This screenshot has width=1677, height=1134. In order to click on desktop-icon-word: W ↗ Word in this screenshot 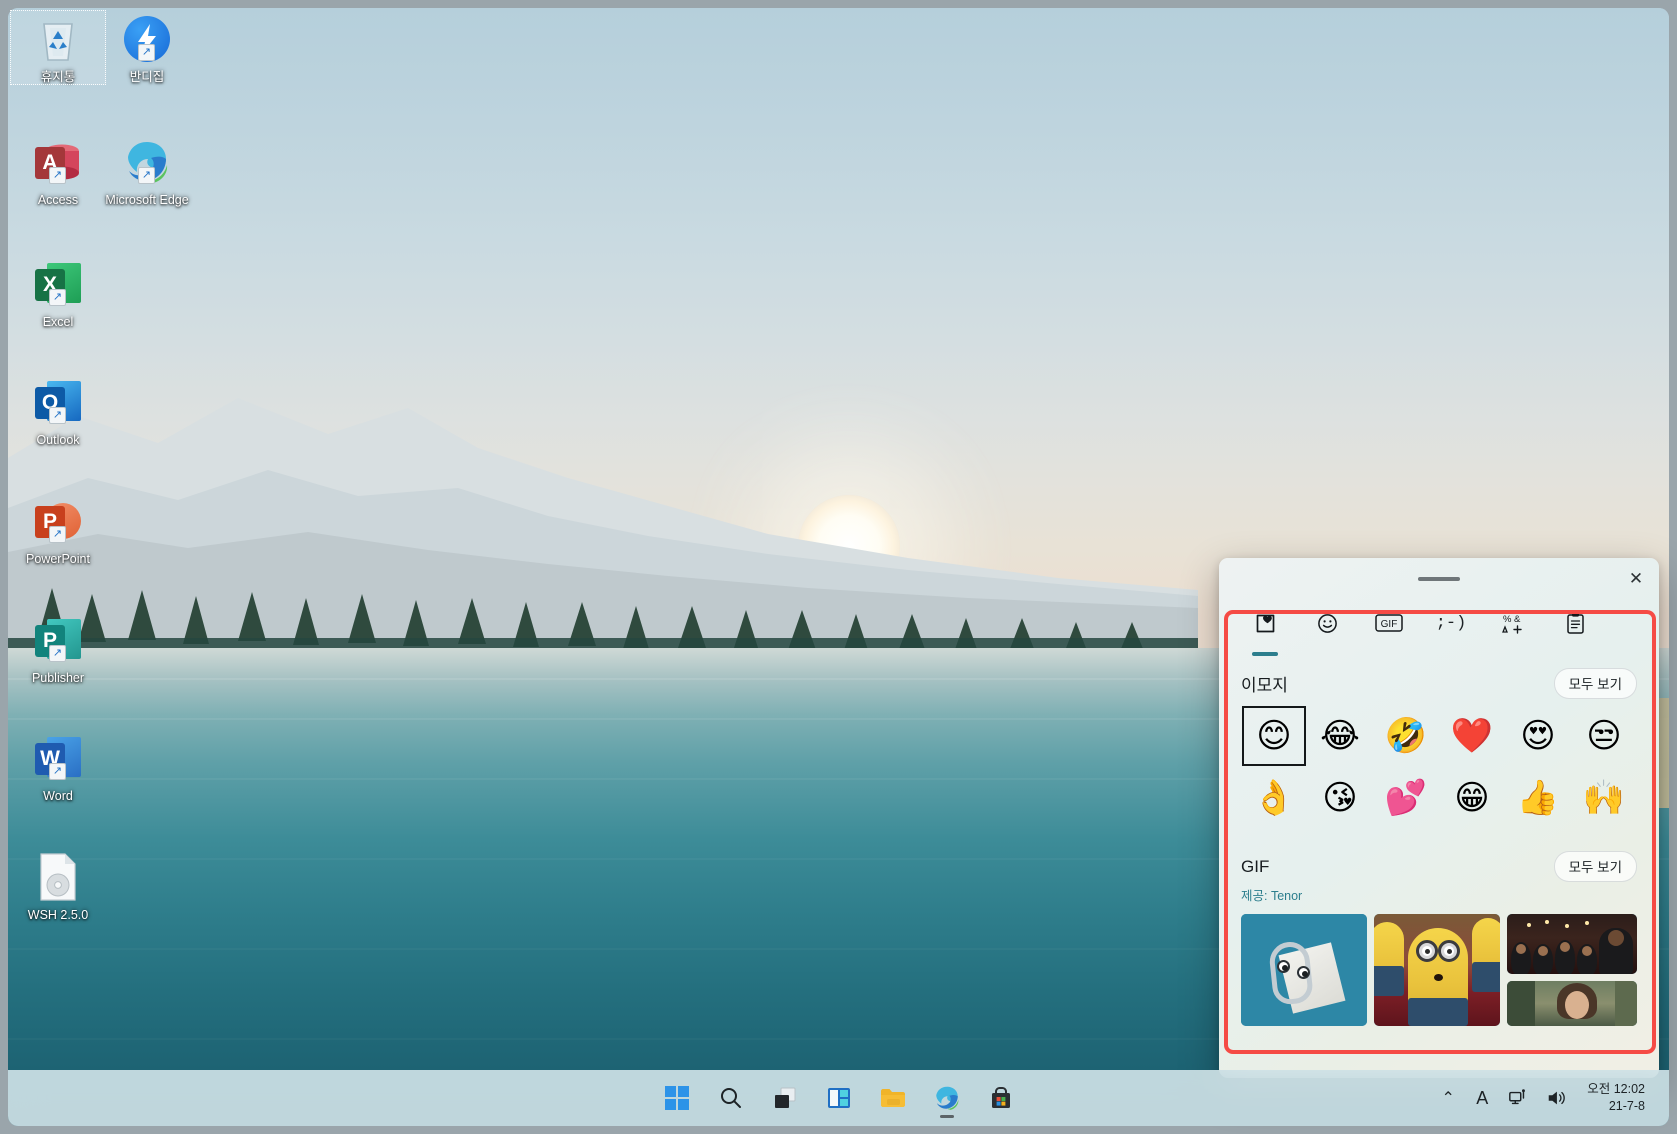, I will do `click(58, 766)`.